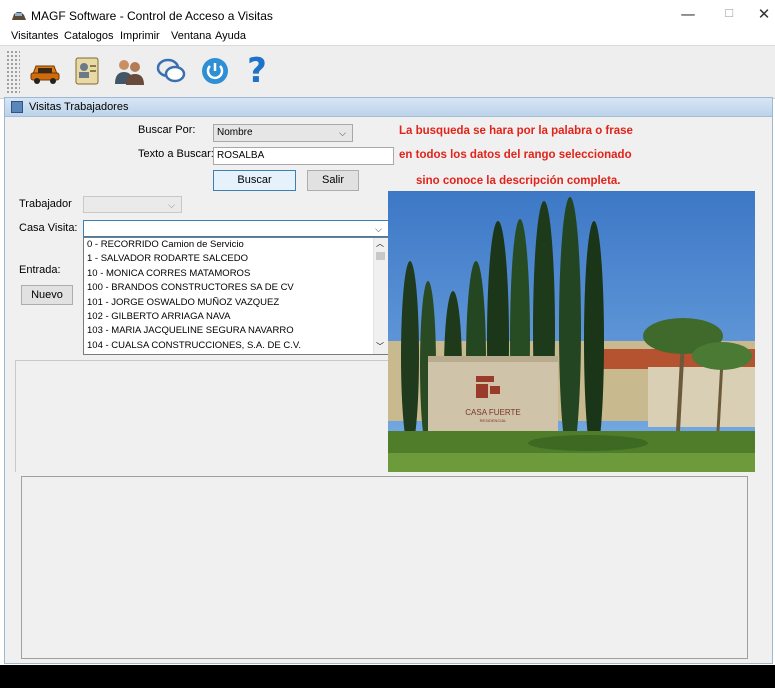  I want to click on app-logo-icon, so click(19, 15).